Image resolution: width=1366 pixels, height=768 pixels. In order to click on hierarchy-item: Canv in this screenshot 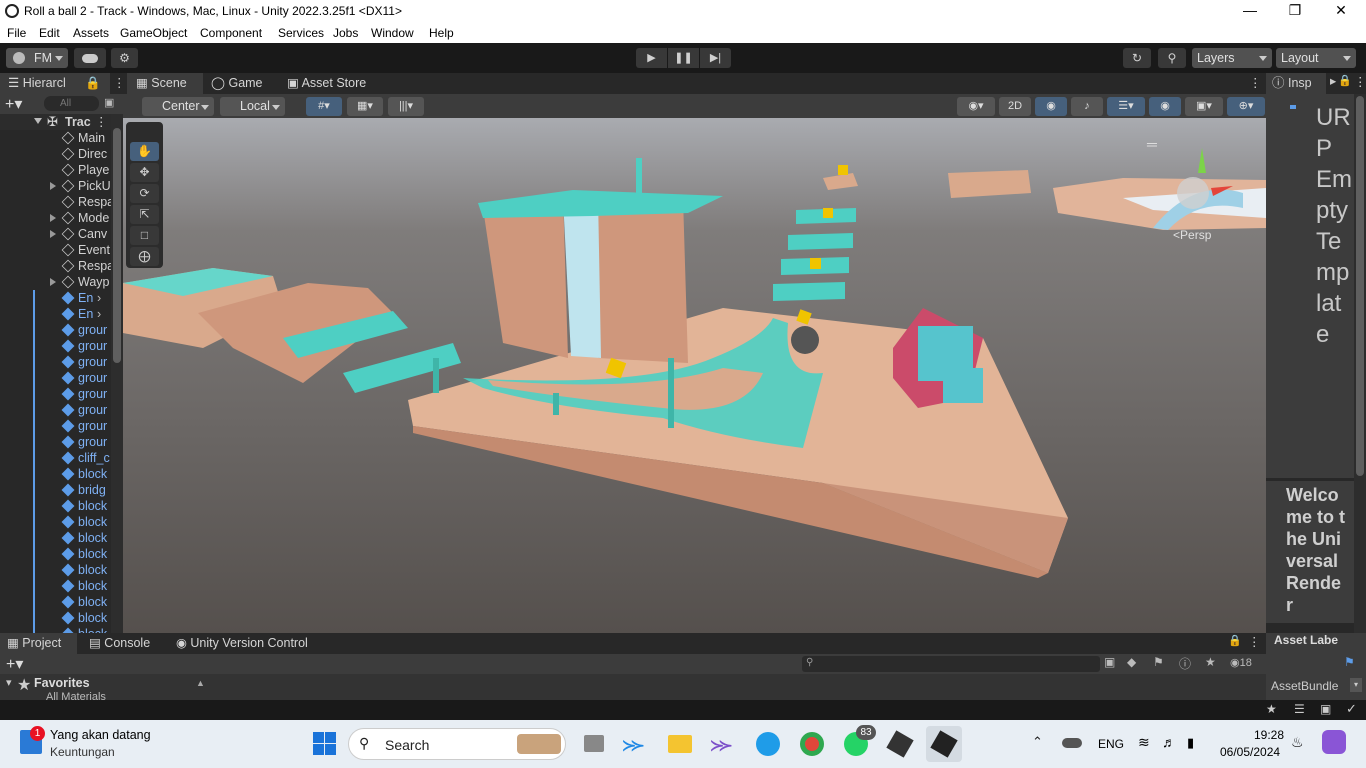, I will do `click(55, 234)`.